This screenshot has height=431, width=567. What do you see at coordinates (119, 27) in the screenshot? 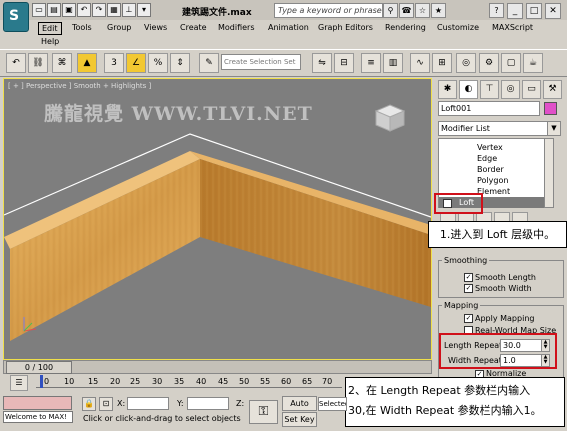
I see `menu-group: Group` at bounding box center [119, 27].